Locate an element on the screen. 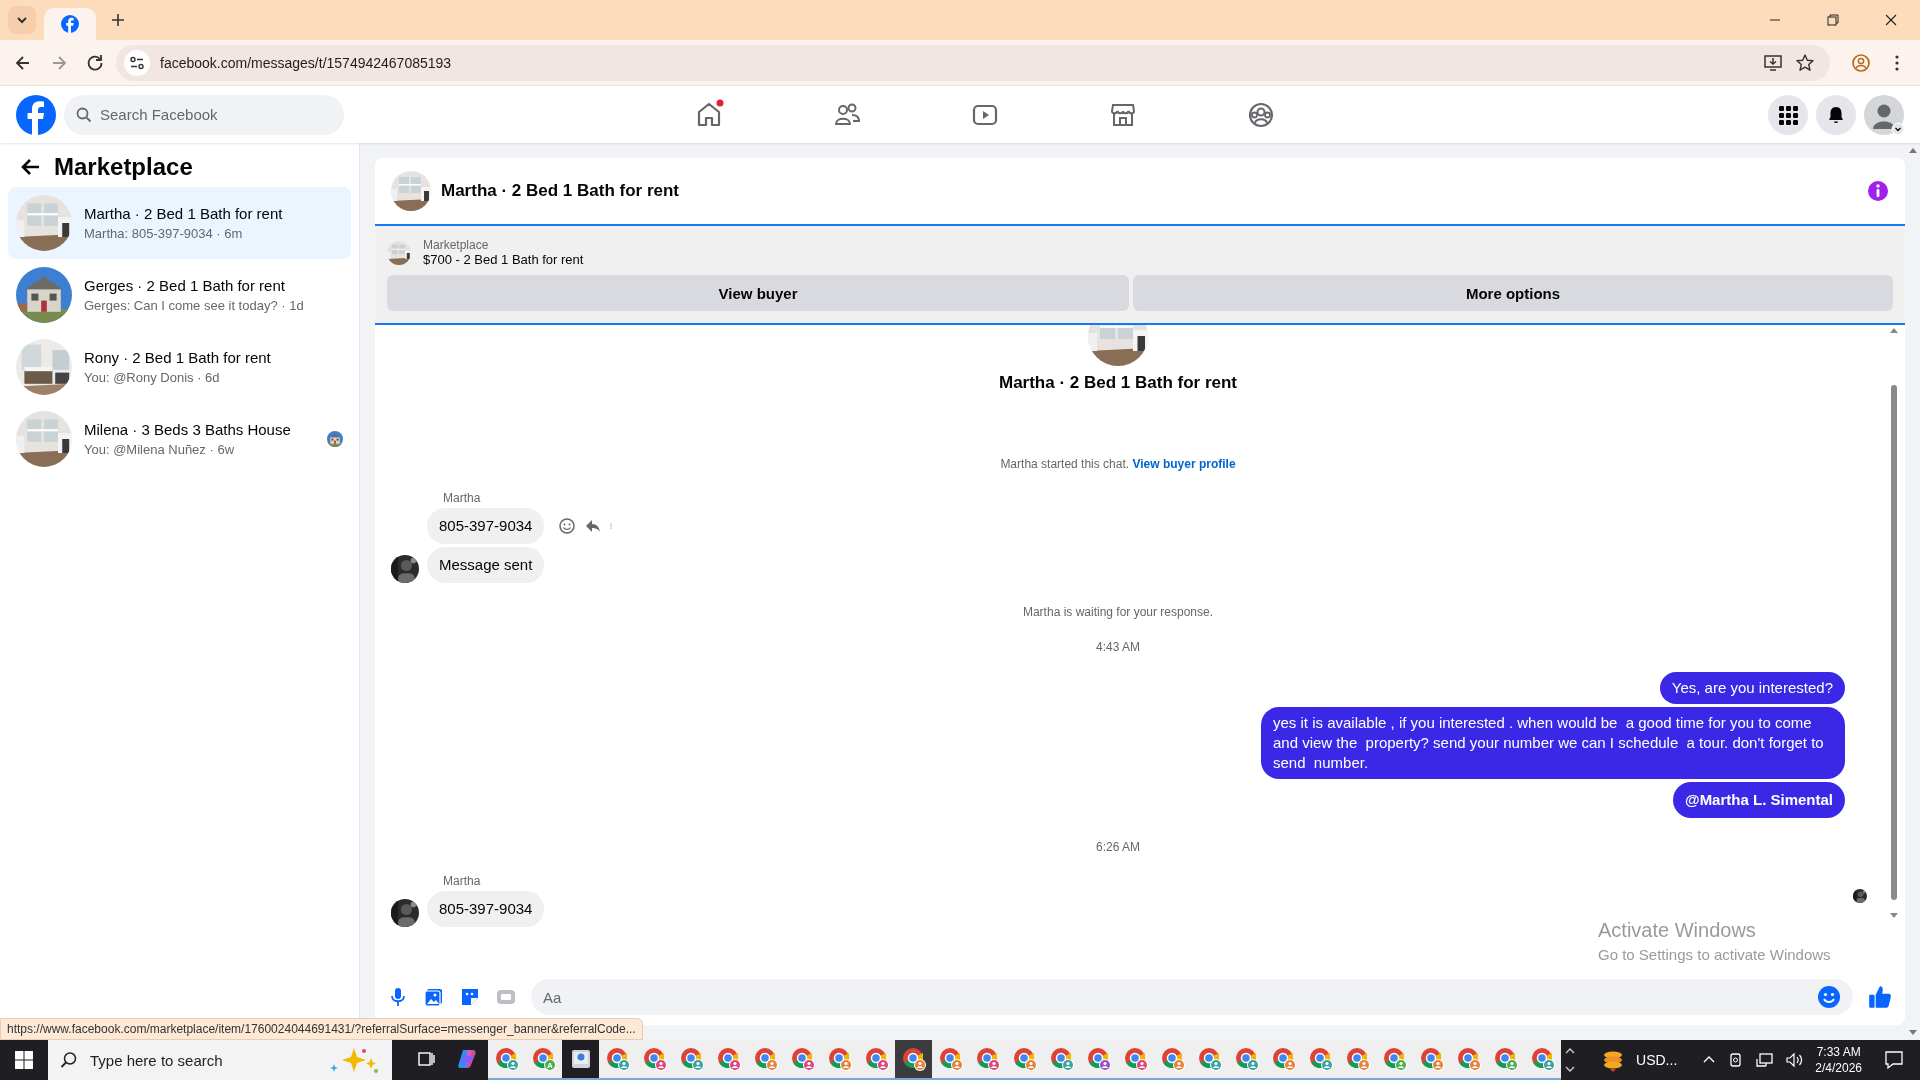  more-options-button: More options is located at coordinates (1513, 293).